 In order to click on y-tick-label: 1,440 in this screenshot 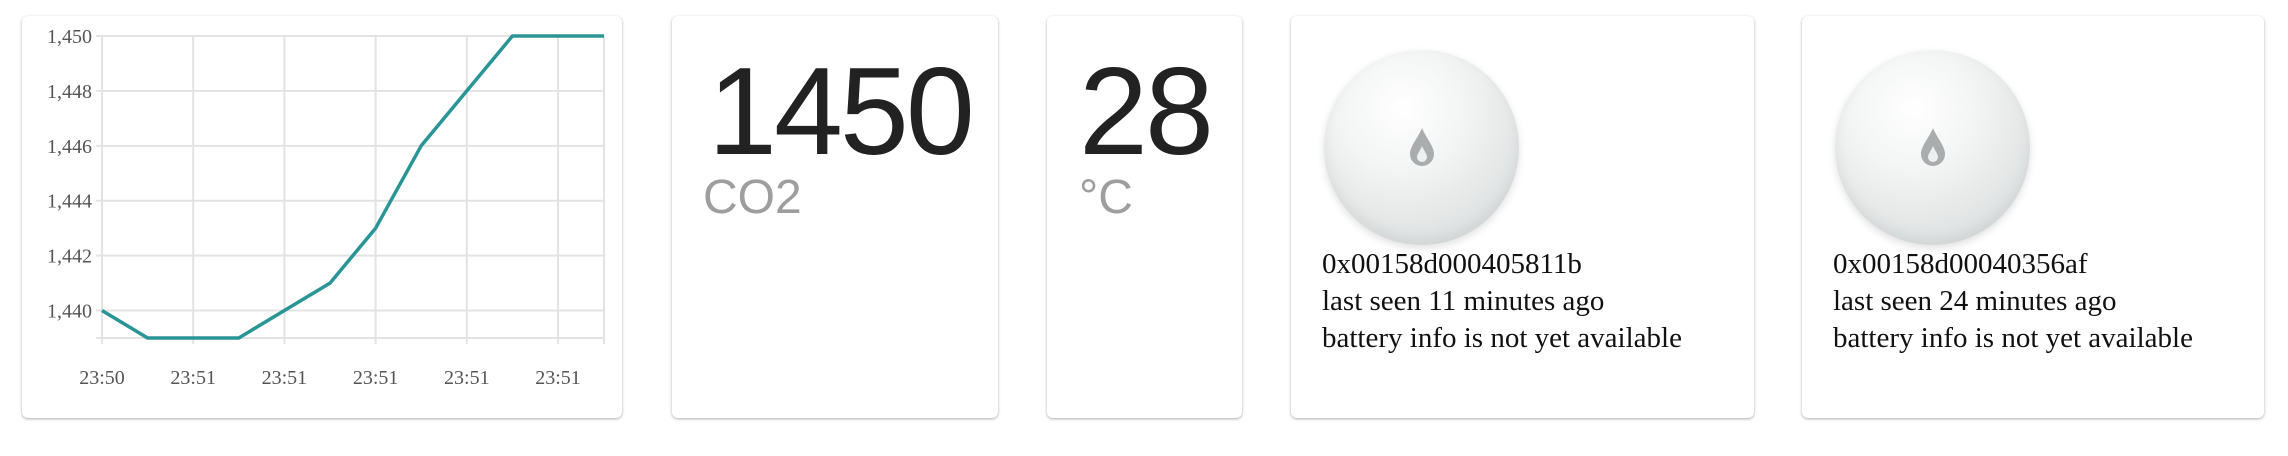, I will do `click(69, 312)`.